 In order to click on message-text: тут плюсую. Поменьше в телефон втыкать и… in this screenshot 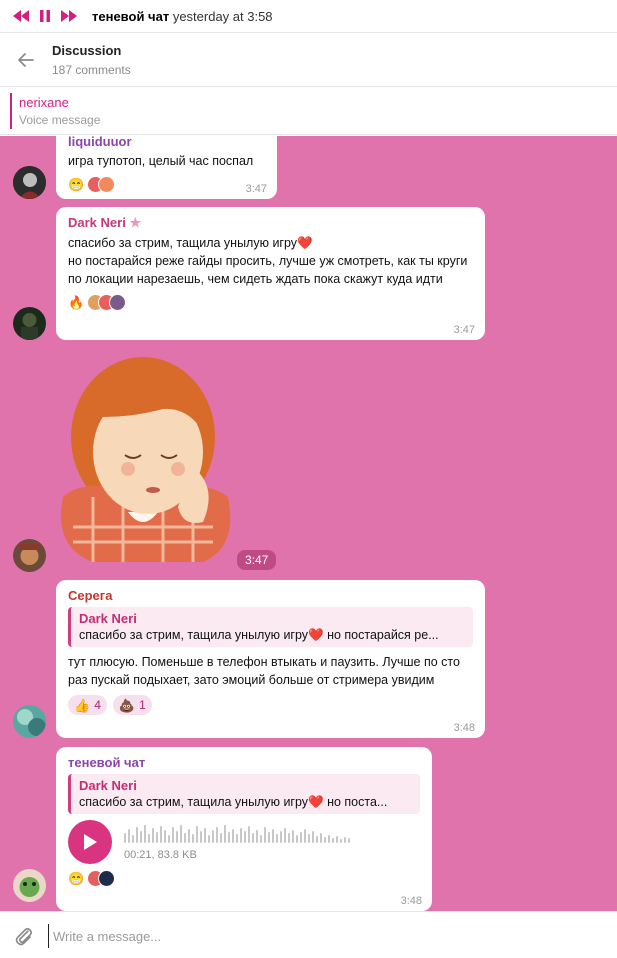, I will do `click(264, 671)`.